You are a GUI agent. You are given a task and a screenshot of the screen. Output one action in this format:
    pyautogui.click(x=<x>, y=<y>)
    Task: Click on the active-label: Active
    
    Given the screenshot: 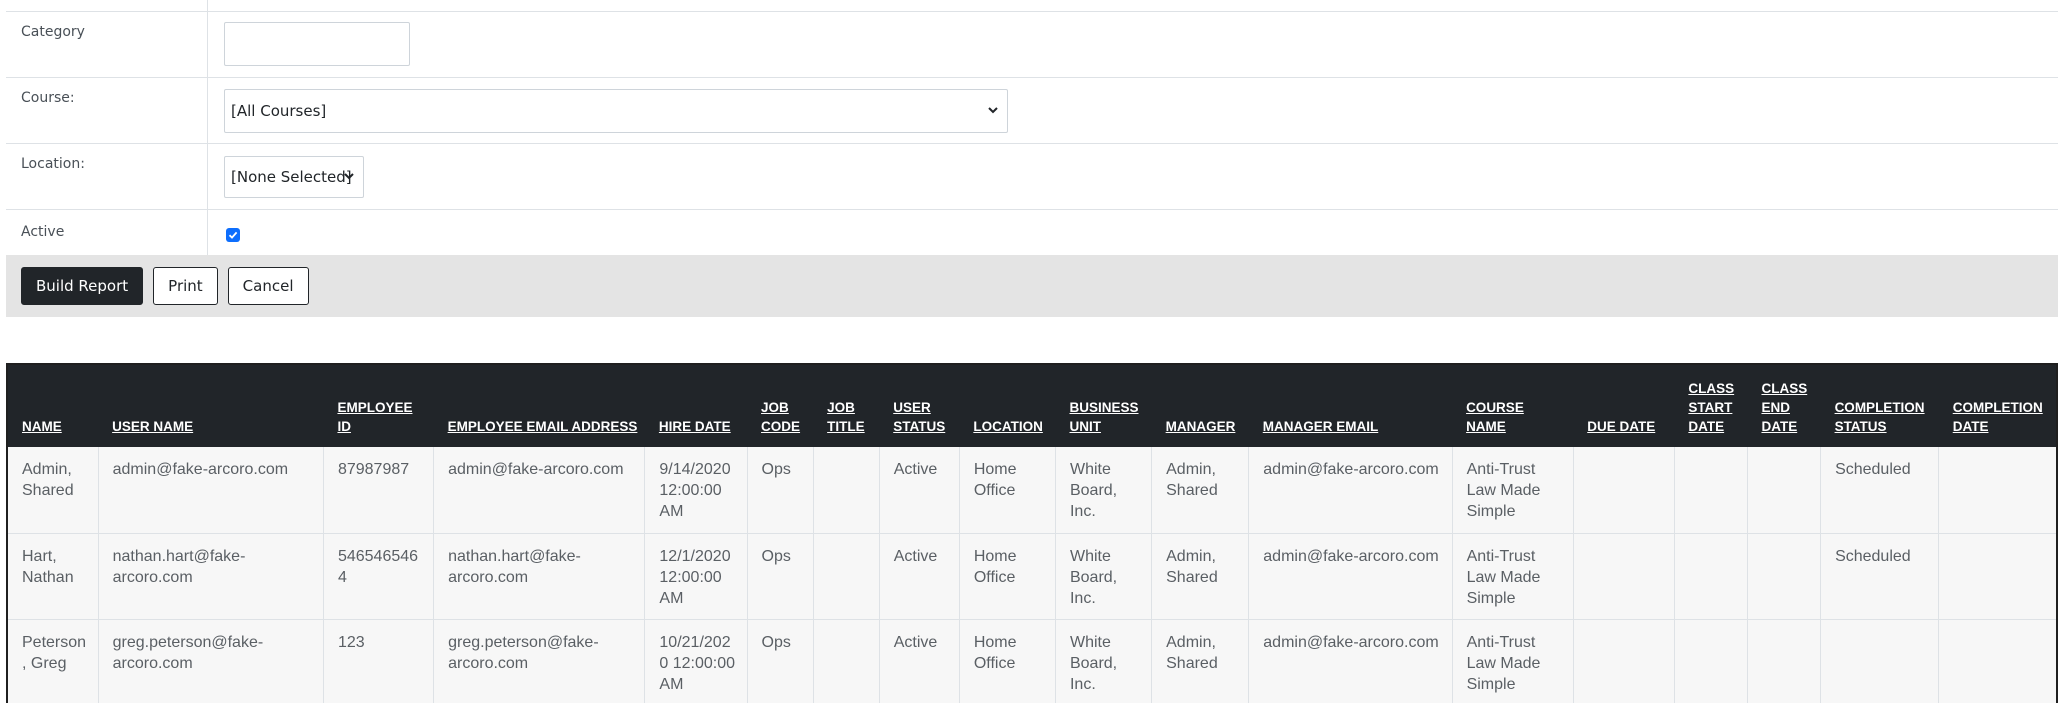 What is the action you would take?
    pyautogui.click(x=107, y=232)
    